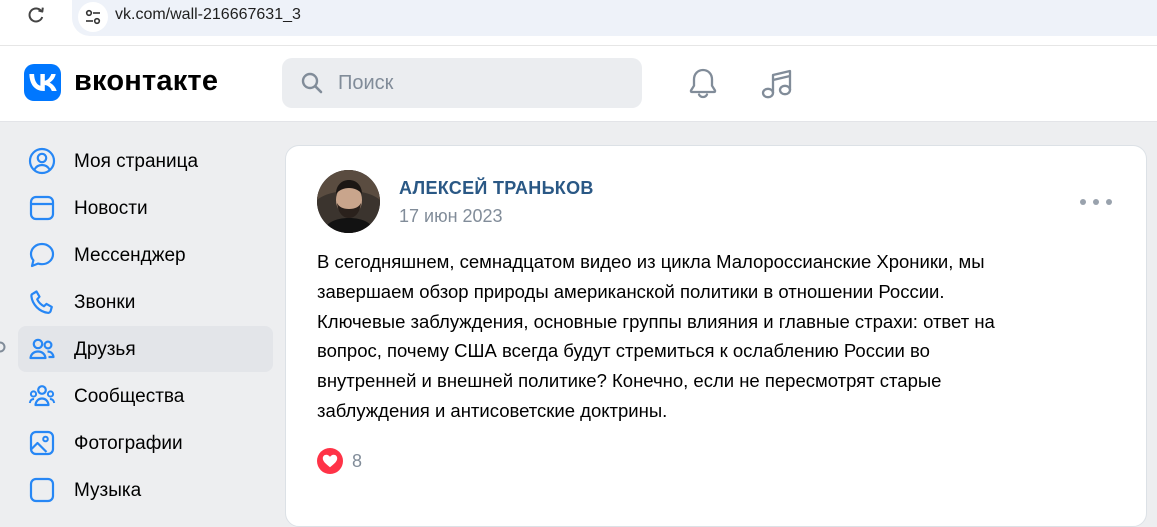 This screenshot has width=1157, height=527. Describe the element at coordinates (330, 461) in the screenshot. I see `heart-icon` at that location.